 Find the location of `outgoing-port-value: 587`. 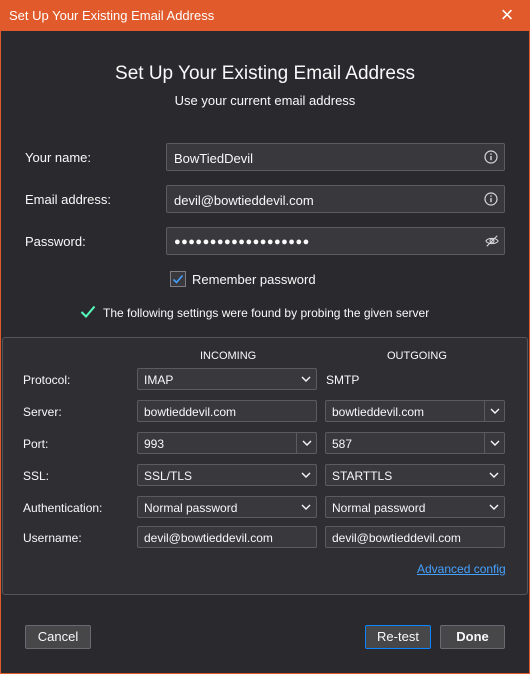

outgoing-port-value: 587 is located at coordinates (342, 444).